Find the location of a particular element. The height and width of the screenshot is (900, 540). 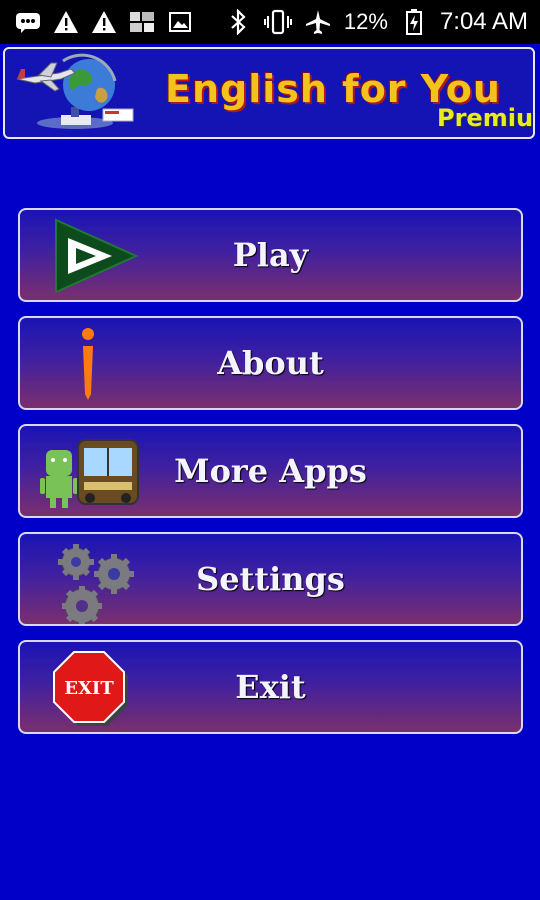

bluetooth-icon is located at coordinates (238, 22).